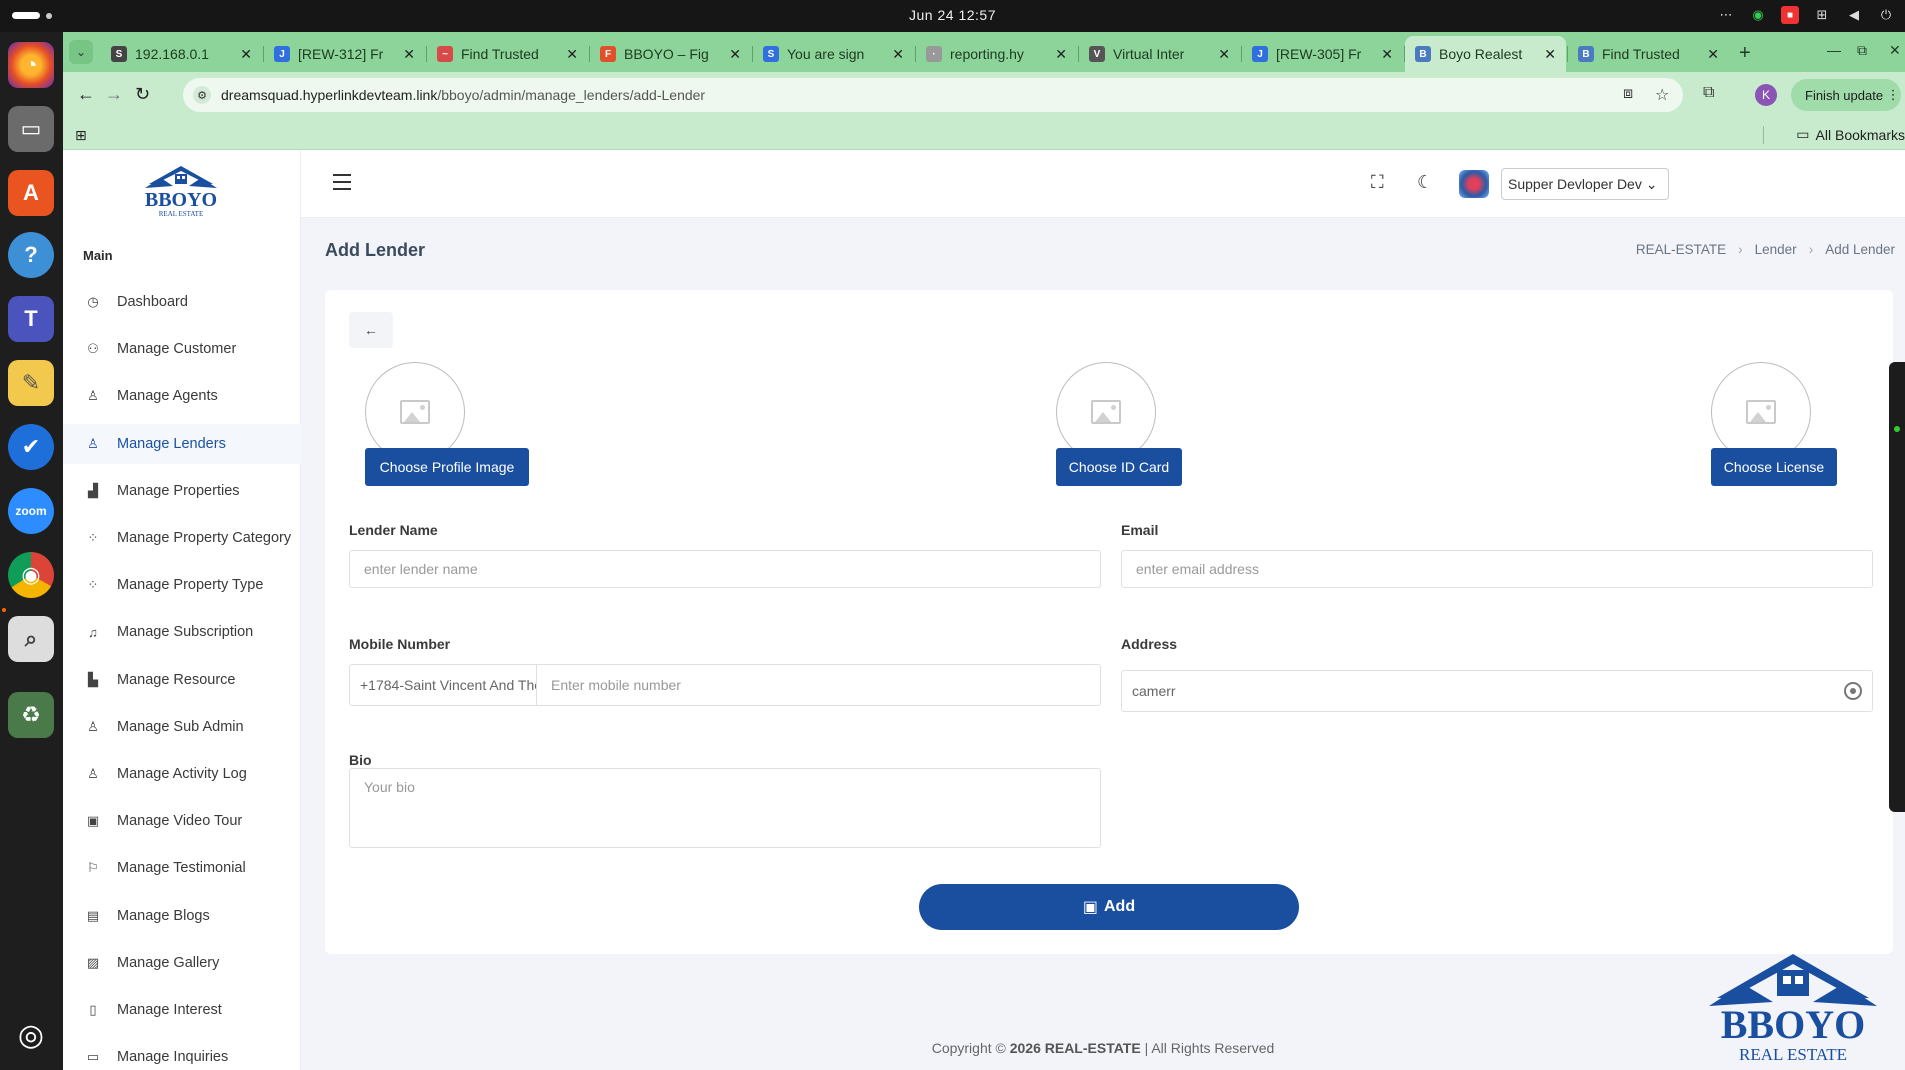 This screenshot has width=1905, height=1070. I want to click on bookmark-star-icon: ☆, so click(1662, 95).